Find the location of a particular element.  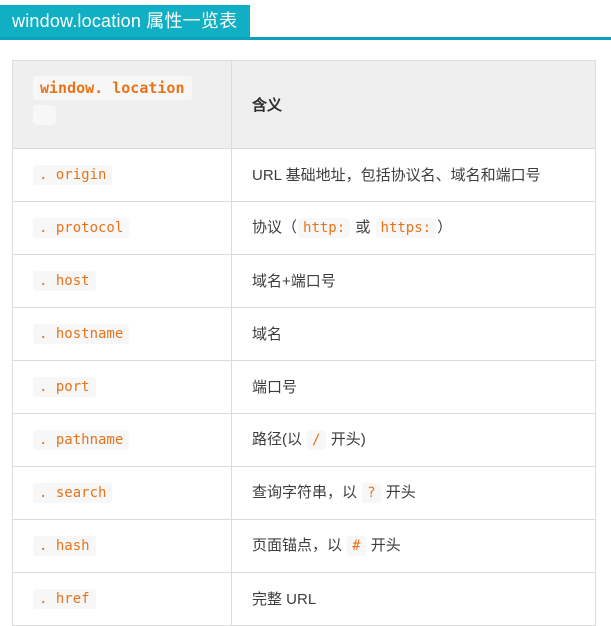

description-text: 协议（ is located at coordinates (275, 227).